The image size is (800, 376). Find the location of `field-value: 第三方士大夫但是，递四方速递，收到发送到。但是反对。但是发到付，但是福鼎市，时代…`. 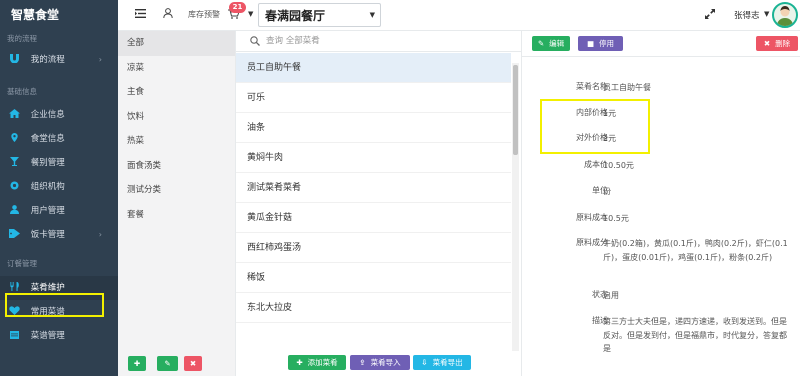

field-value: 第三方士大夫但是，递四方速递，收到发送到。但是反对。但是发到付，但是福鼎市，时代… is located at coordinates (695, 335).